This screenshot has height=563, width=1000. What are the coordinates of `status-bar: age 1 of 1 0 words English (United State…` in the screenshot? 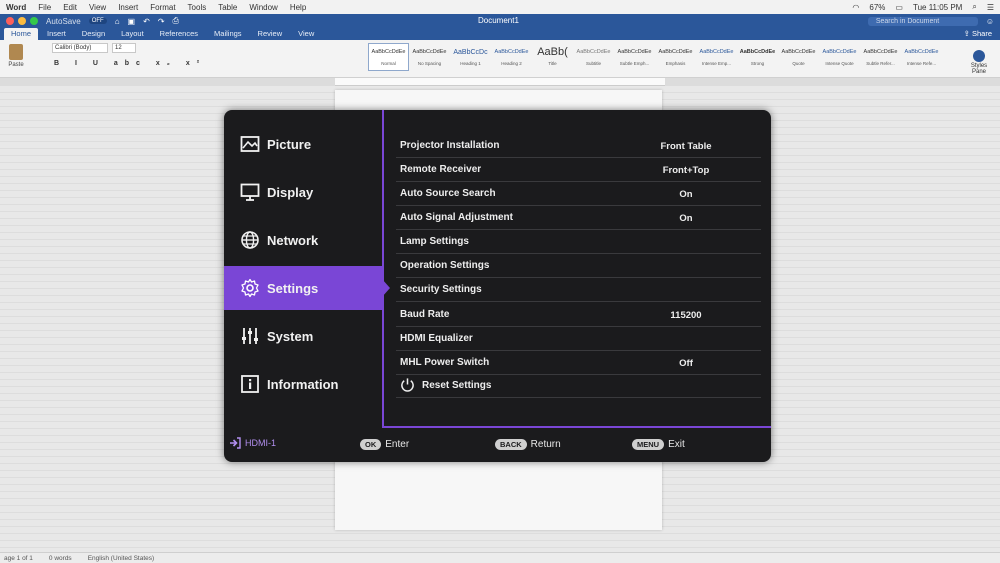 It's located at (500, 557).